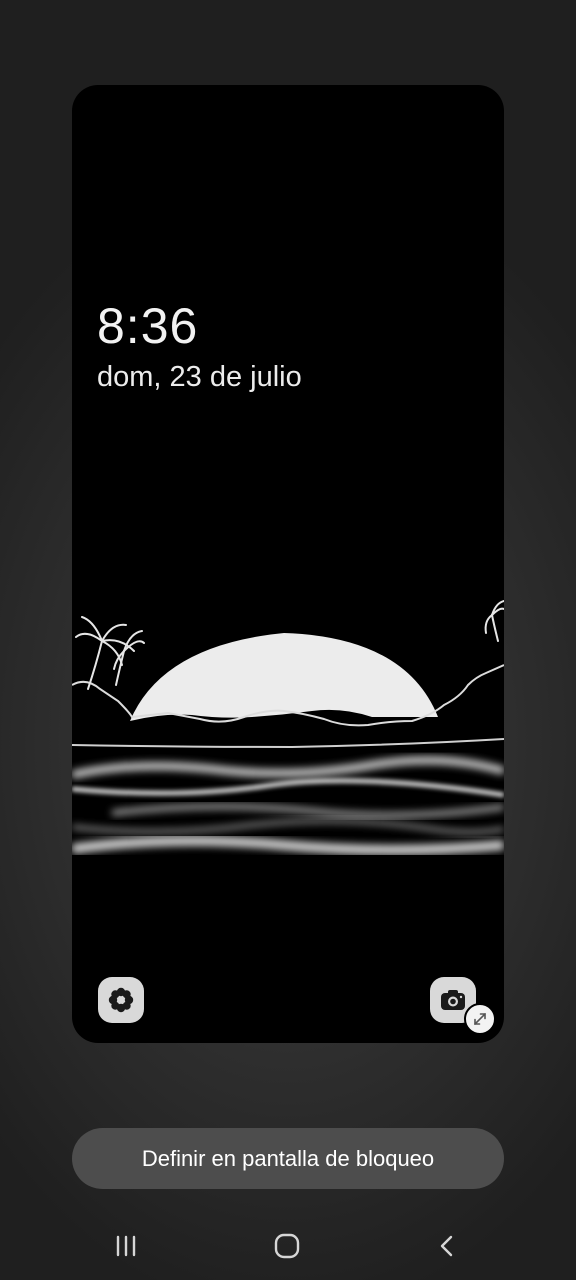 The image size is (576, 1280). I want to click on recent-apps-button, so click(126, 1246).